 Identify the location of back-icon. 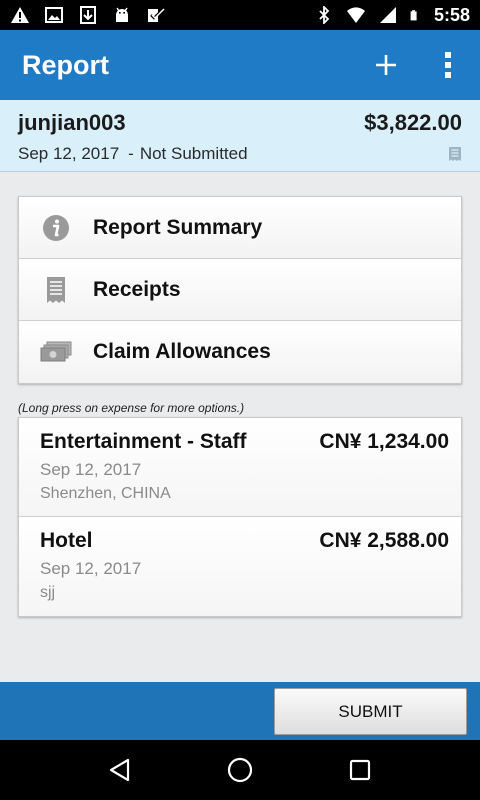
(119, 770).